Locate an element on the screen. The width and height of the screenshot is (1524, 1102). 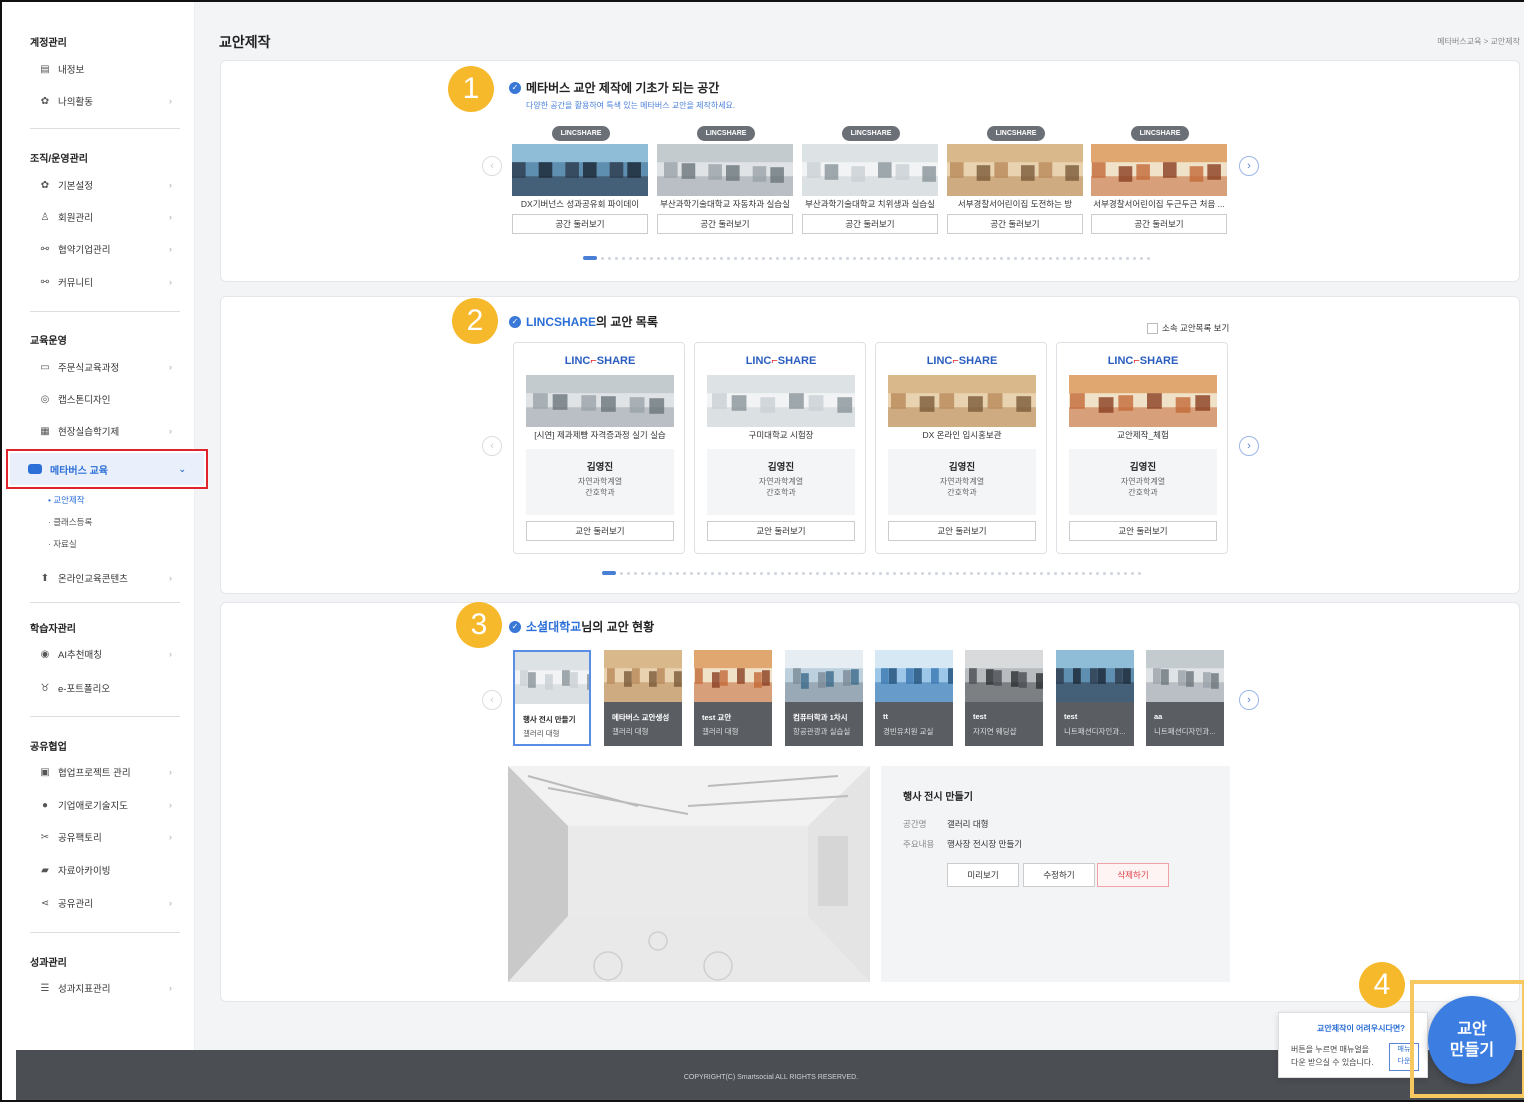
my-lesson-thumb: test 교안 갤러리 대형 is located at coordinates (733, 698).